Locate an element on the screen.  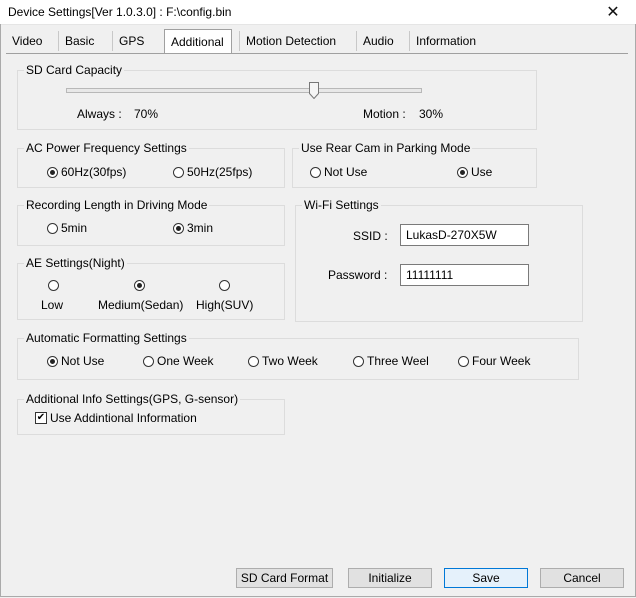
rear-cam-group: Use Rear Cam in Parking Mode Not Use Use is located at coordinates (414, 164).